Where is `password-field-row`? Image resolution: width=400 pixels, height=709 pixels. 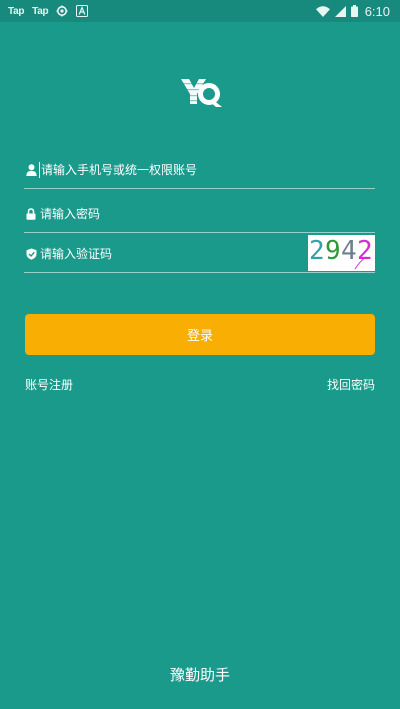 password-field-row is located at coordinates (199, 214).